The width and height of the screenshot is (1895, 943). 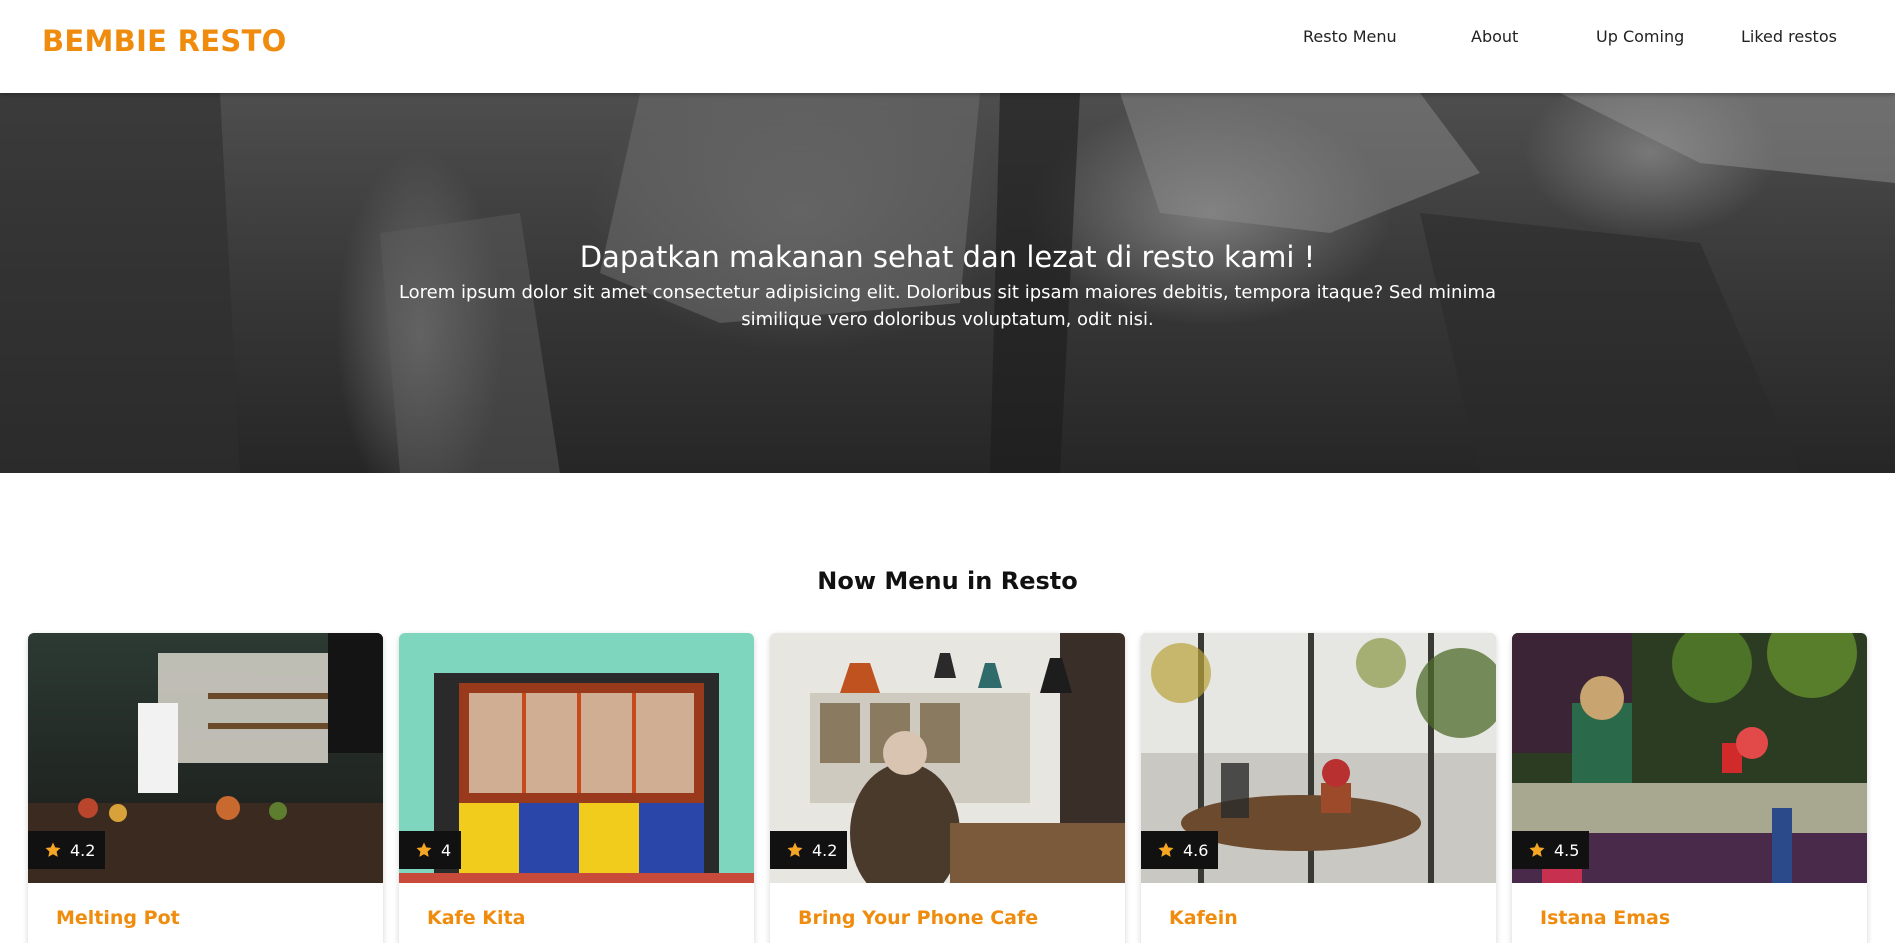 What do you see at coordinates (1789, 36) in the screenshot?
I see `nav-link-liked-restos: Liked restos` at bounding box center [1789, 36].